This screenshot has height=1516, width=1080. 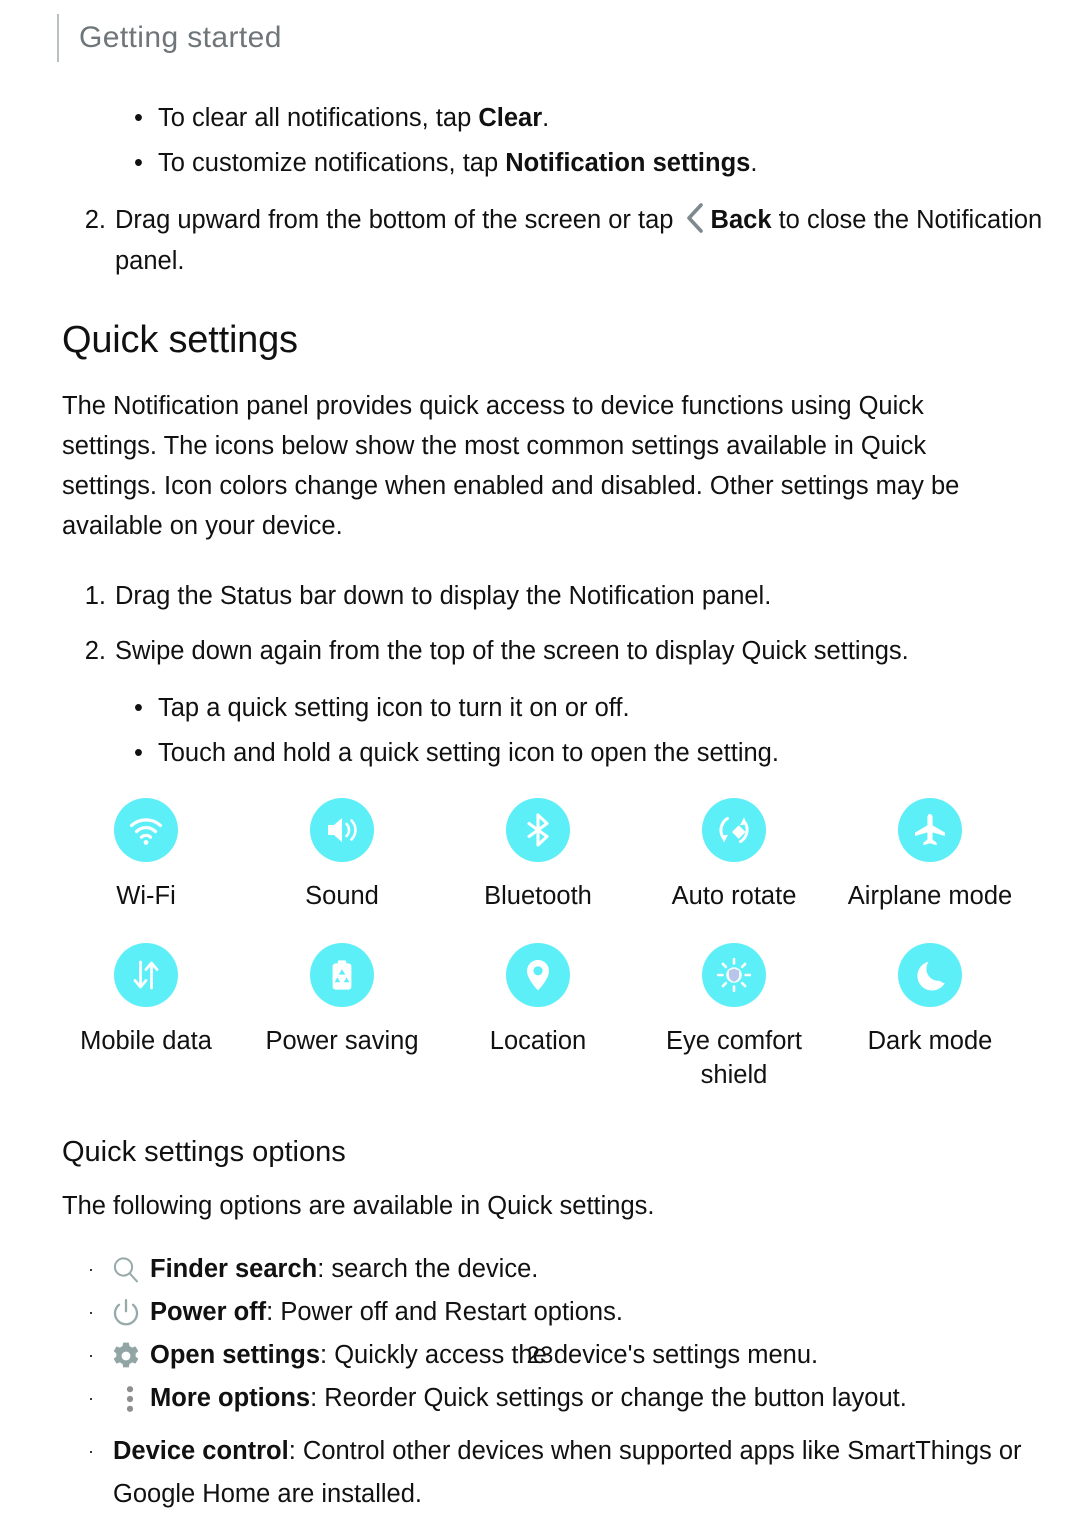 What do you see at coordinates (695, 218) in the screenshot?
I see `back-chevron-icon` at bounding box center [695, 218].